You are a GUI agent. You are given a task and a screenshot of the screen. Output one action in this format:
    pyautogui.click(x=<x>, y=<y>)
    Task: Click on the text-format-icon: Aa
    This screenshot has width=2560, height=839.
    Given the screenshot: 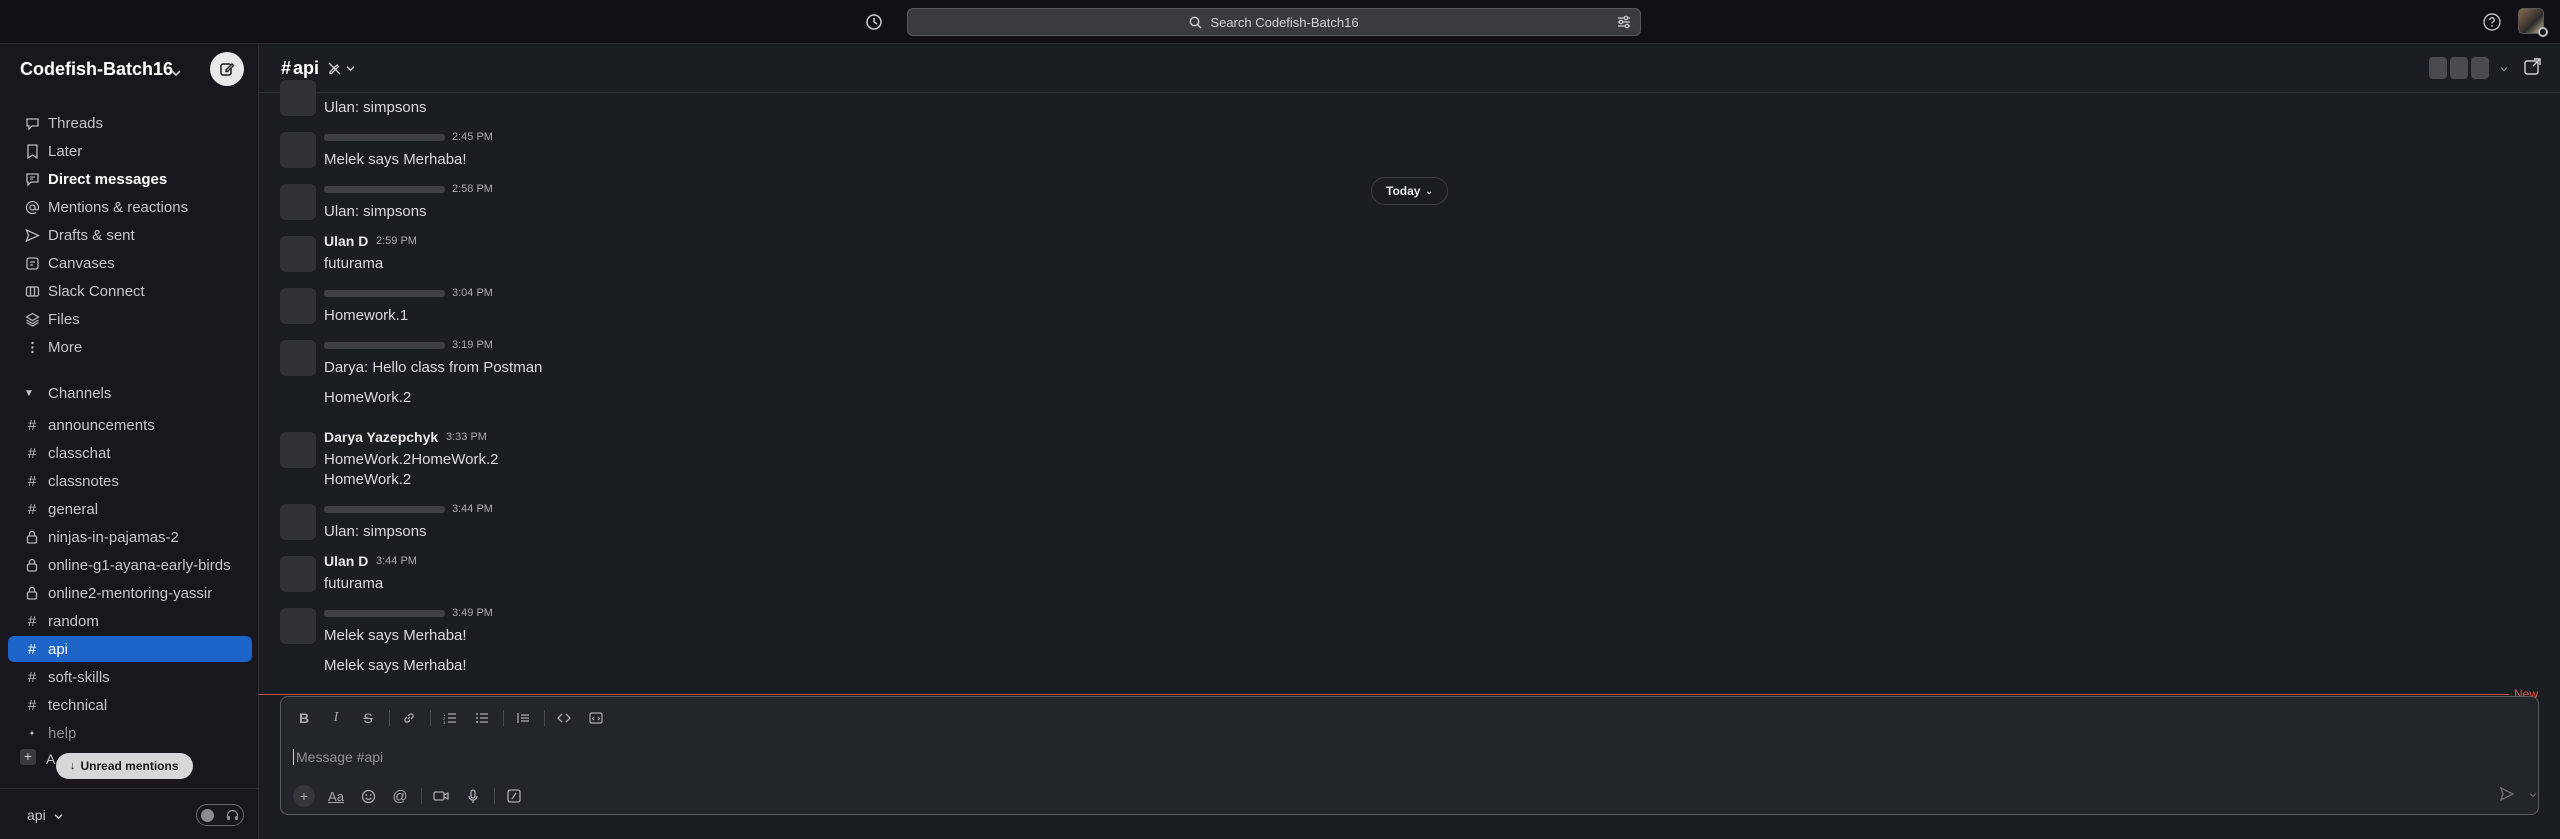 What is the action you would take?
    pyautogui.click(x=336, y=796)
    